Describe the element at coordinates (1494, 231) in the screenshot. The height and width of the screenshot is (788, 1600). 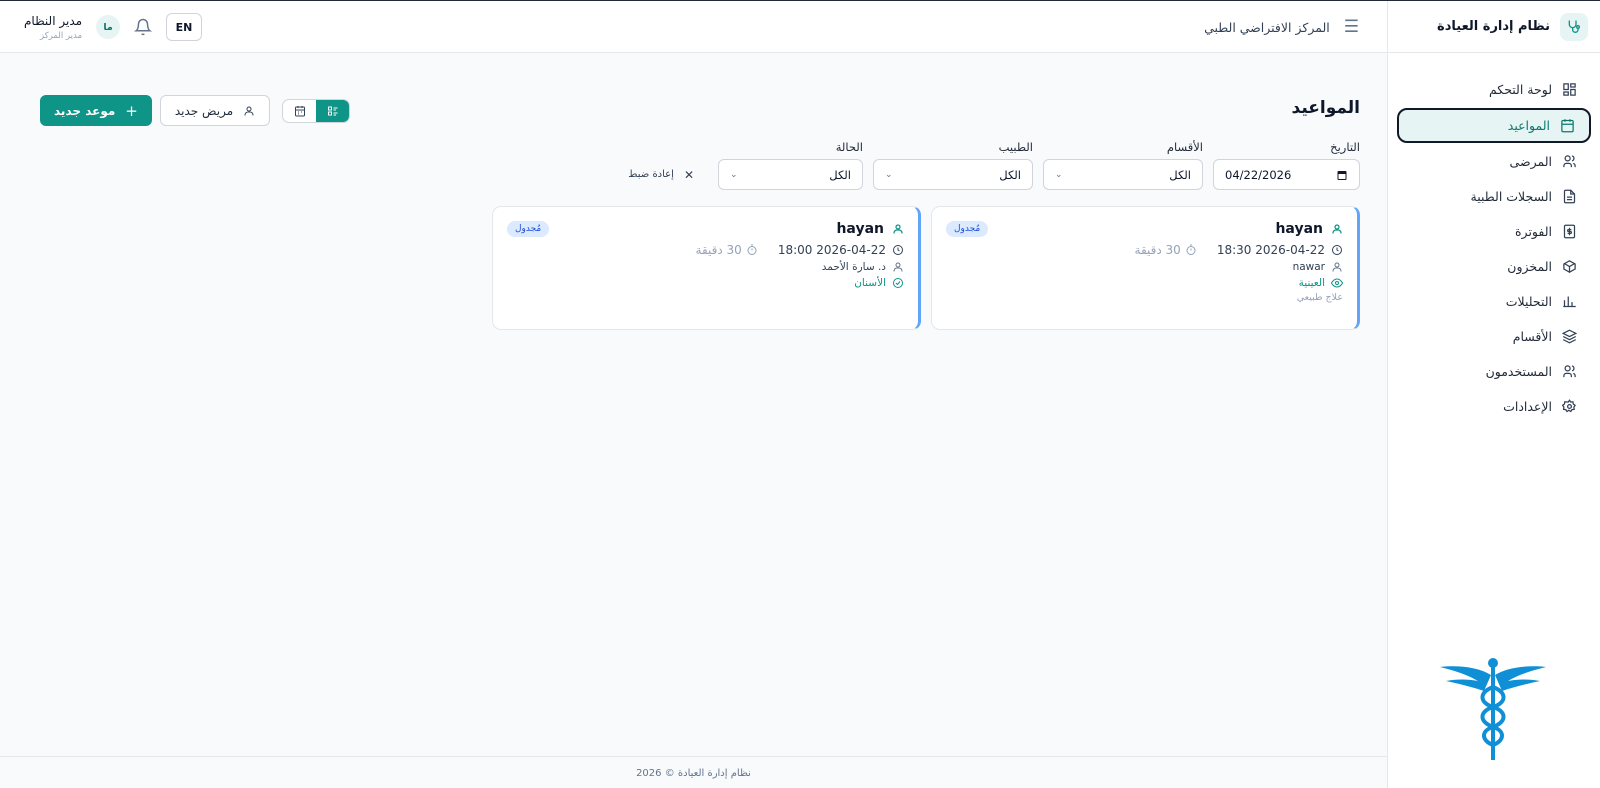
I see `sidebar-item-billing: الفوترة` at that location.